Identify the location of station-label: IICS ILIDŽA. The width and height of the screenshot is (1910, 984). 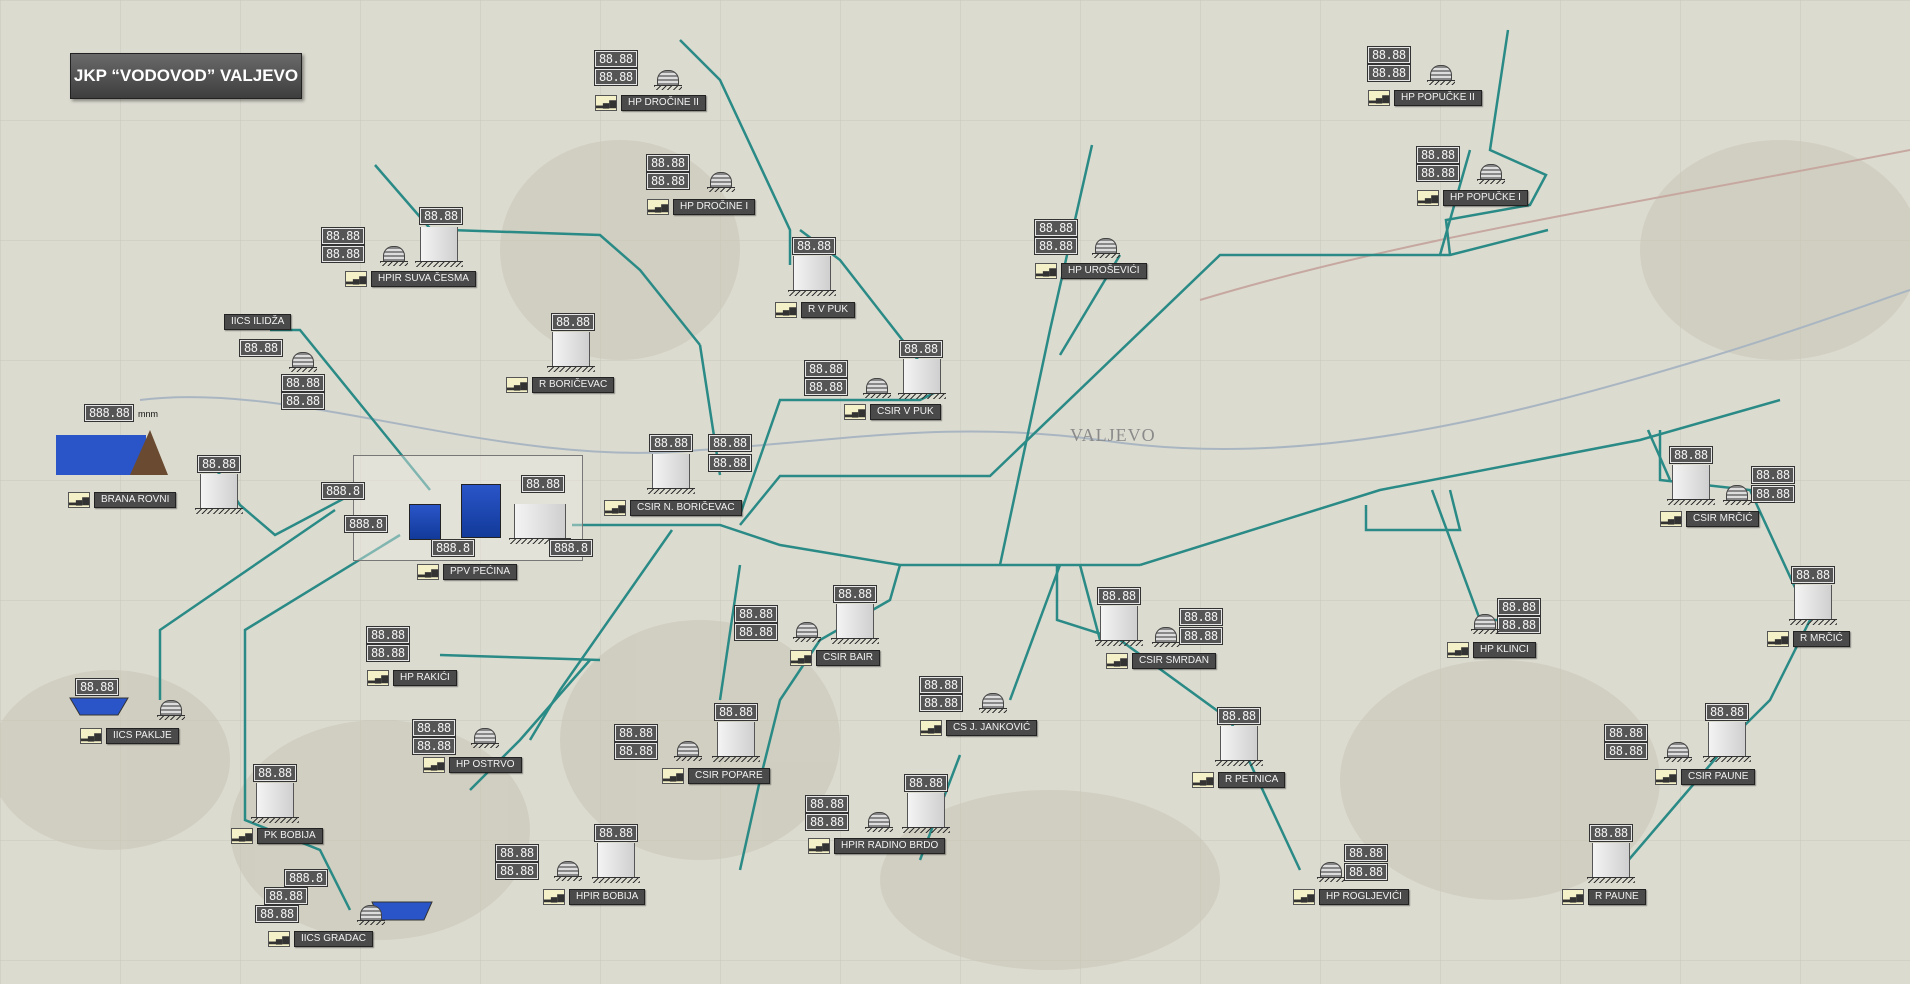
(258, 322).